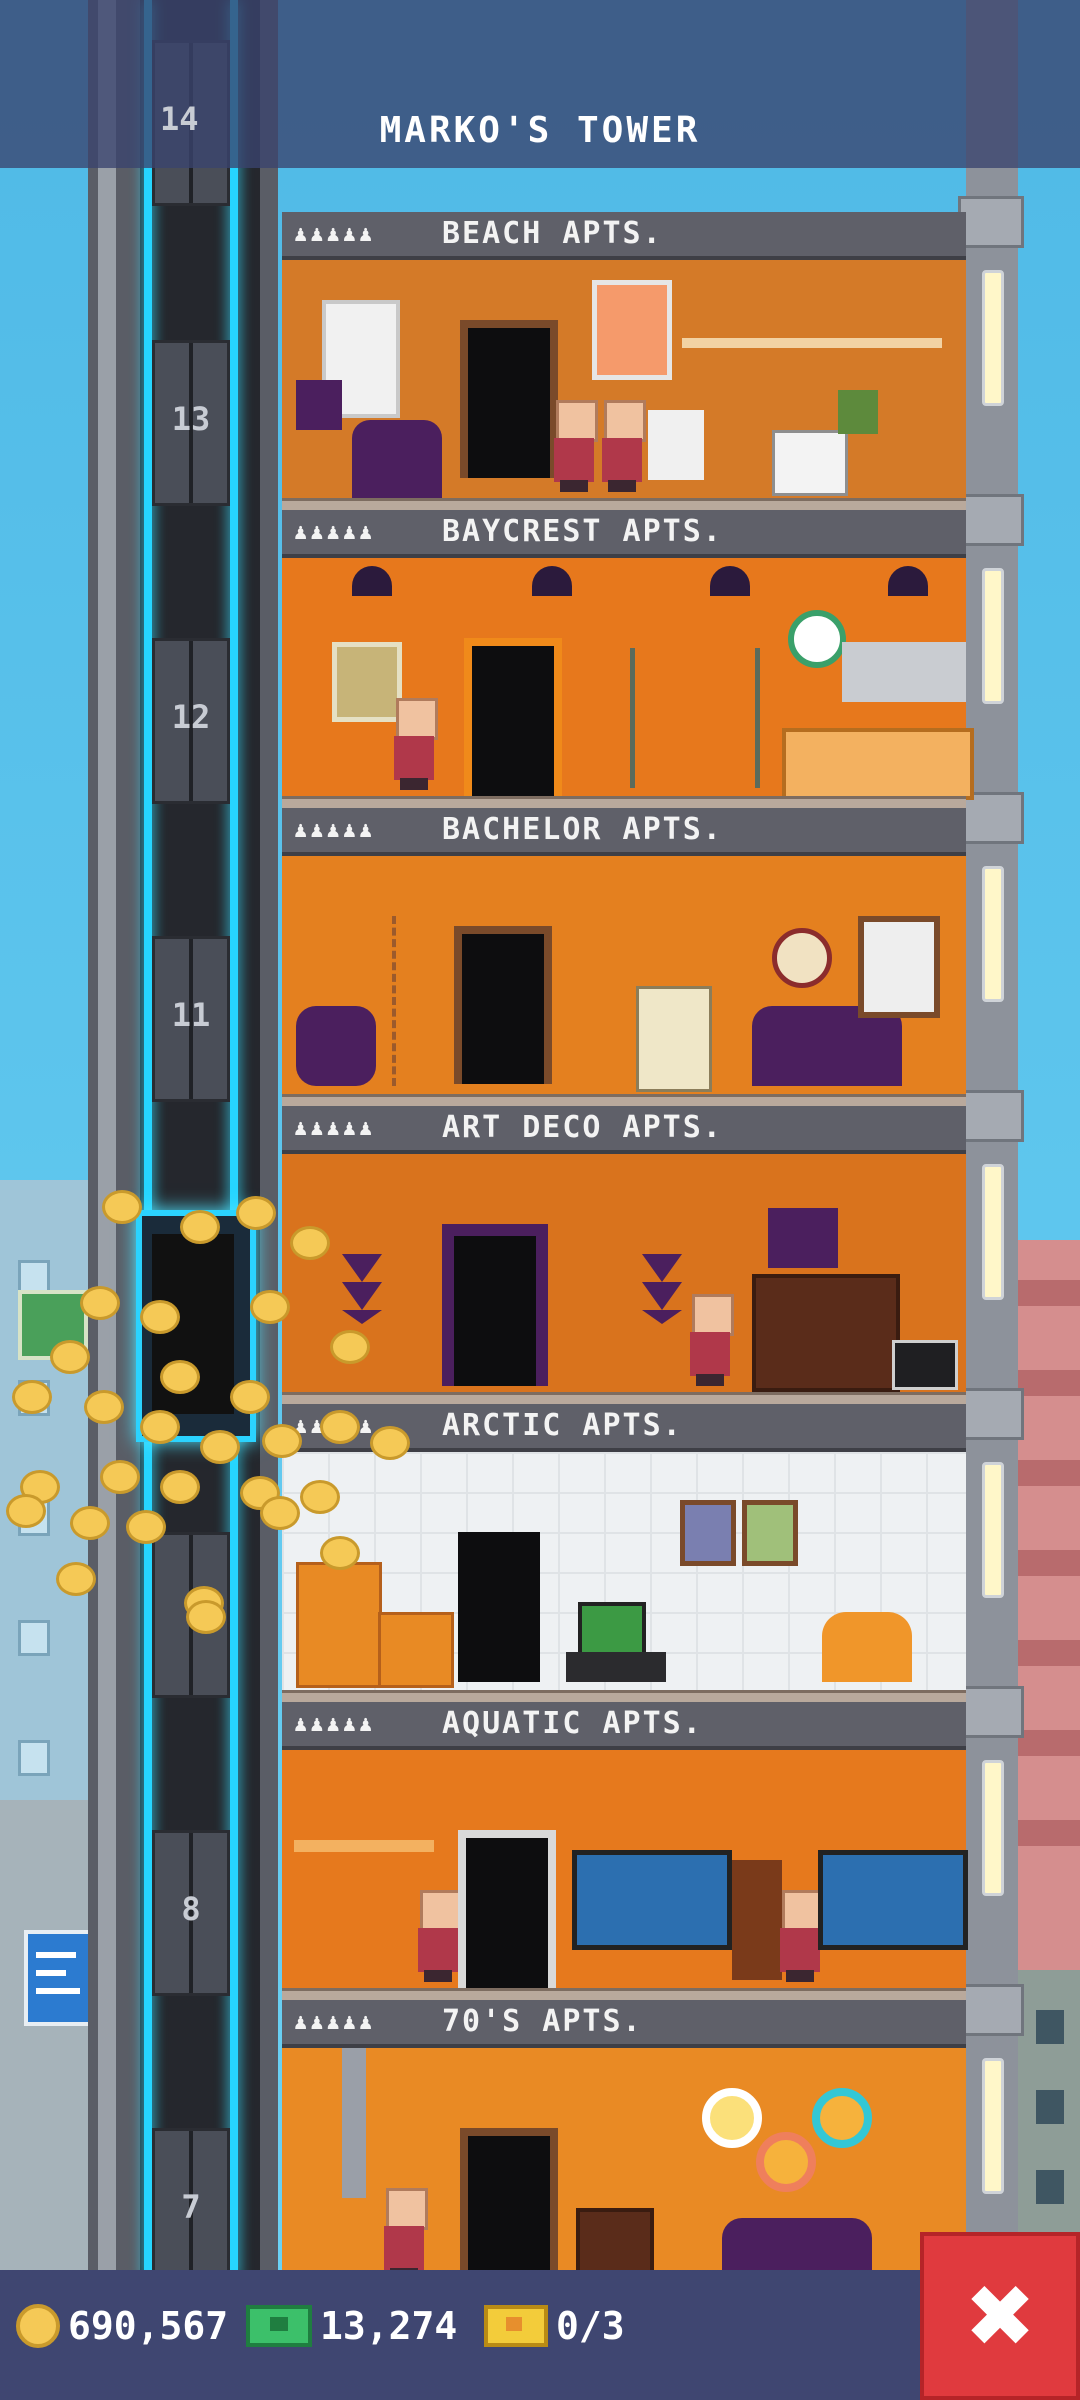 The height and width of the screenshot is (2400, 1080). I want to click on tower-header: 14 MARKO'S TOWER, so click(540, 84).